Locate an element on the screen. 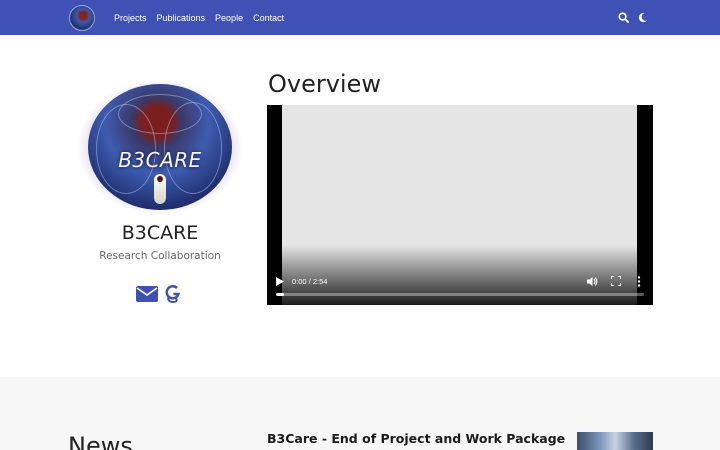 This screenshot has height=450, width=720. site-logo is located at coordinates (82, 18).